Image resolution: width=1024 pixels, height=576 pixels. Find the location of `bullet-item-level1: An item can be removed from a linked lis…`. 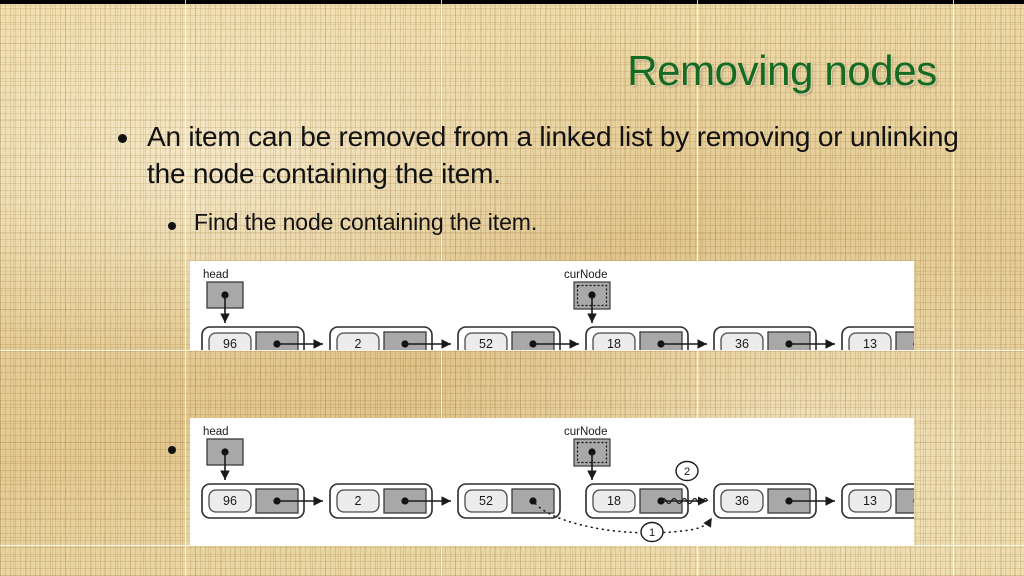

bullet-item-level1: An item can be removed from a linked lis… is located at coordinates (548, 155).